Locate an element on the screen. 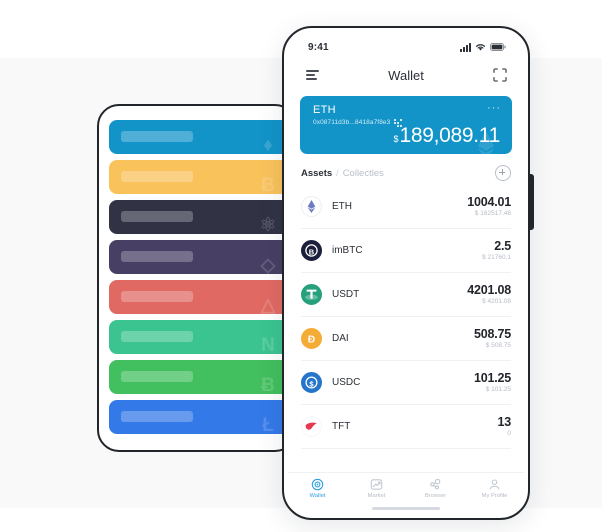 The height and width of the screenshot is (532, 602). status-bar: 9:41 is located at coordinates (406, 45).